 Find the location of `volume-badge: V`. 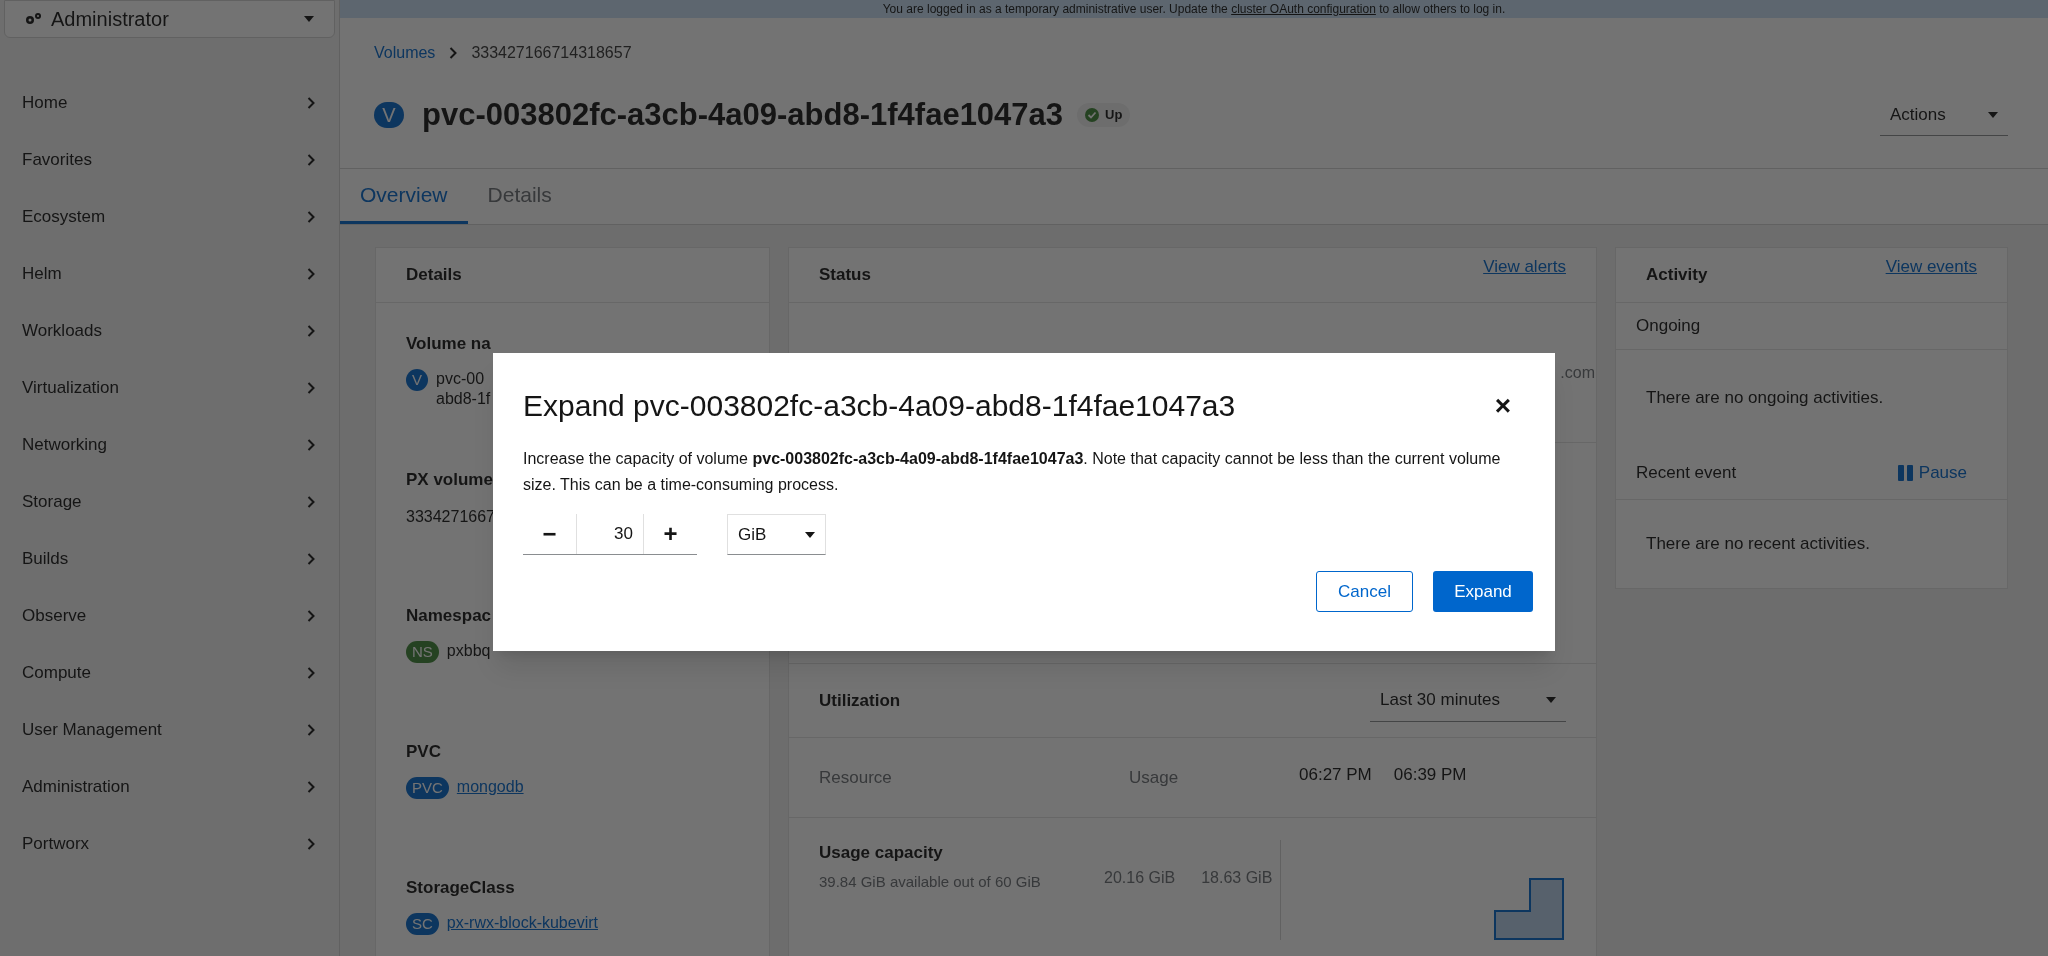

volume-badge: V is located at coordinates (389, 115).